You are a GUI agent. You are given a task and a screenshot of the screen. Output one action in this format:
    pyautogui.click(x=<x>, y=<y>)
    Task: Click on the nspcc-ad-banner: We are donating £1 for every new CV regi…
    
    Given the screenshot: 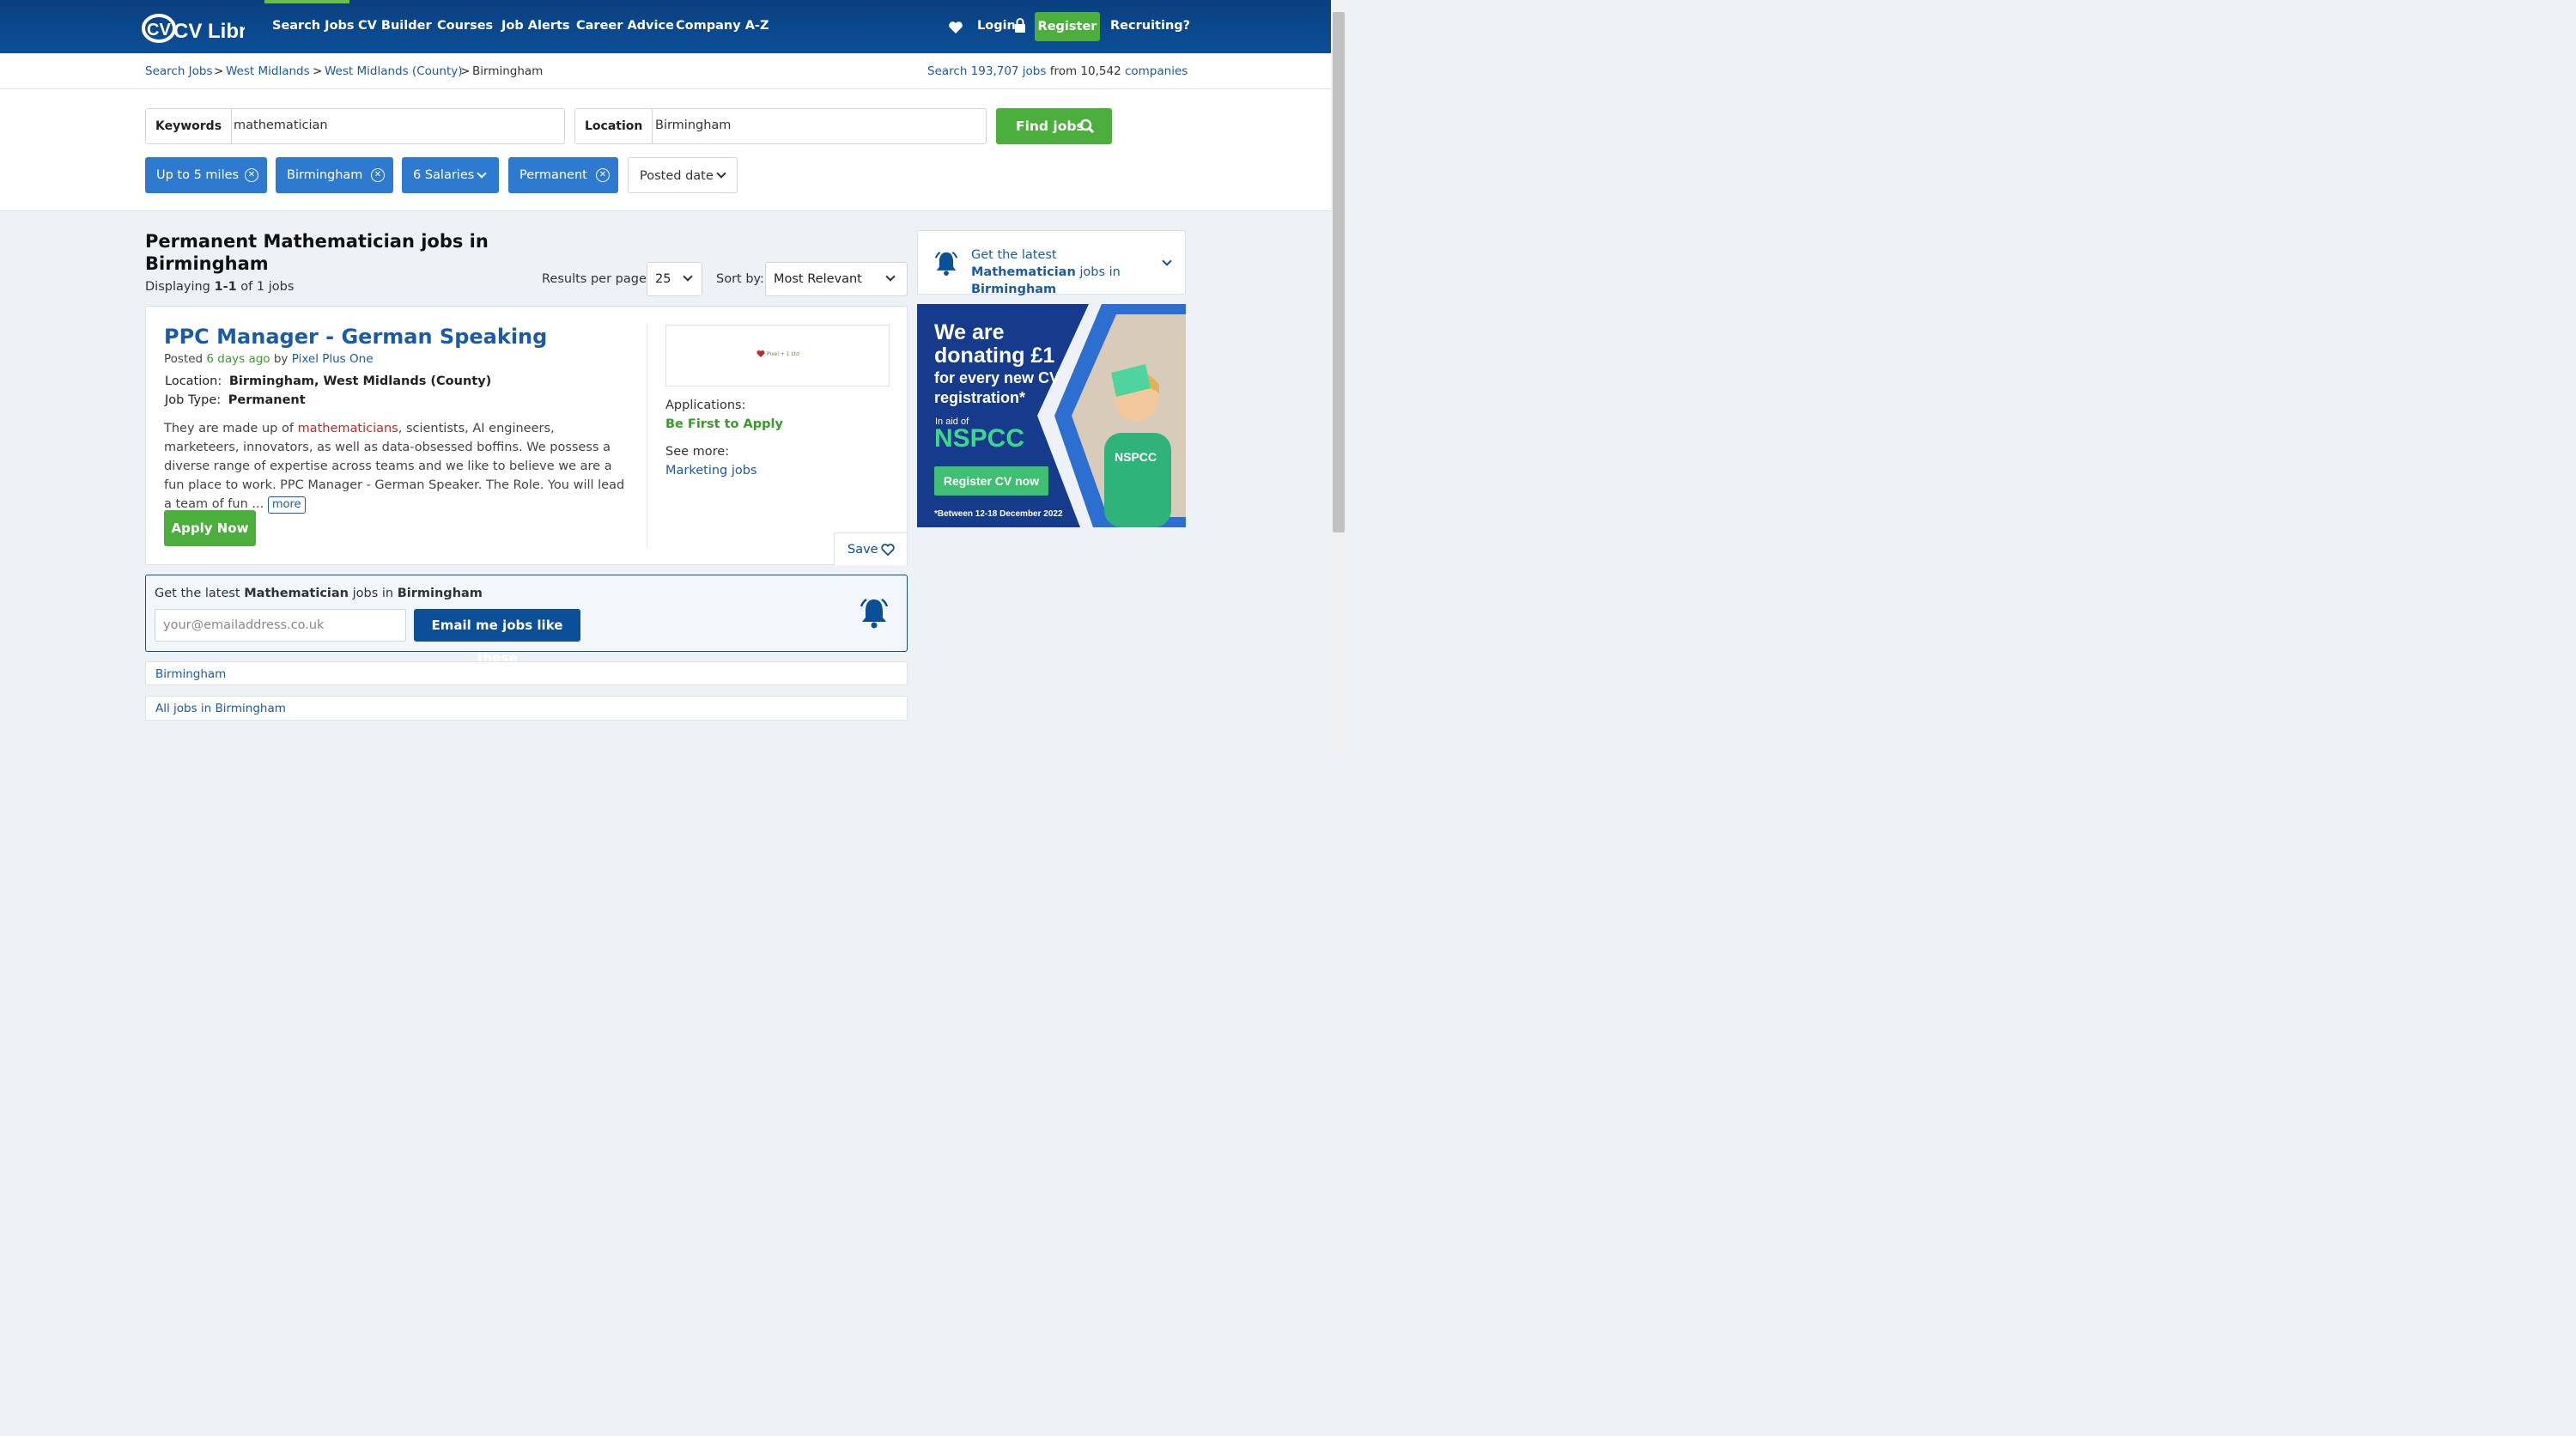 What is the action you would take?
    pyautogui.click(x=1052, y=415)
    